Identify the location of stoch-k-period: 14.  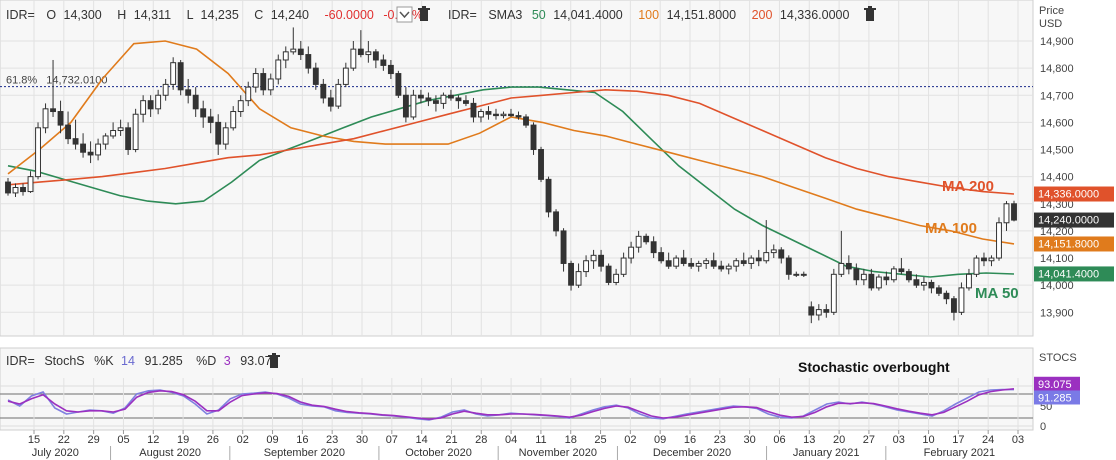
(128, 361).